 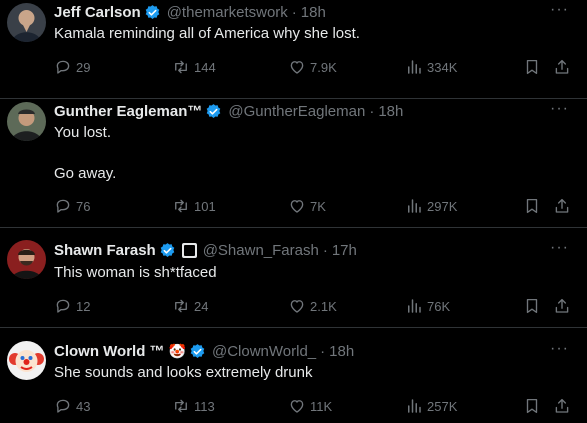 What do you see at coordinates (205, 206) in the screenshot?
I see `repost-count: 101` at bounding box center [205, 206].